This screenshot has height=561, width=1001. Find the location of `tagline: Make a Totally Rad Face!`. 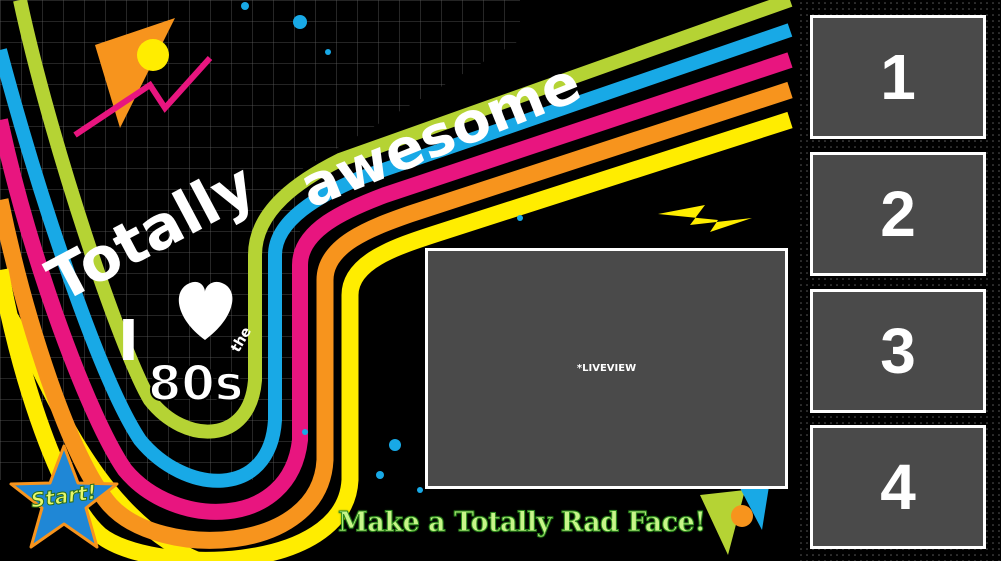

tagline: Make a Totally Rad Face! is located at coordinates (522, 523).